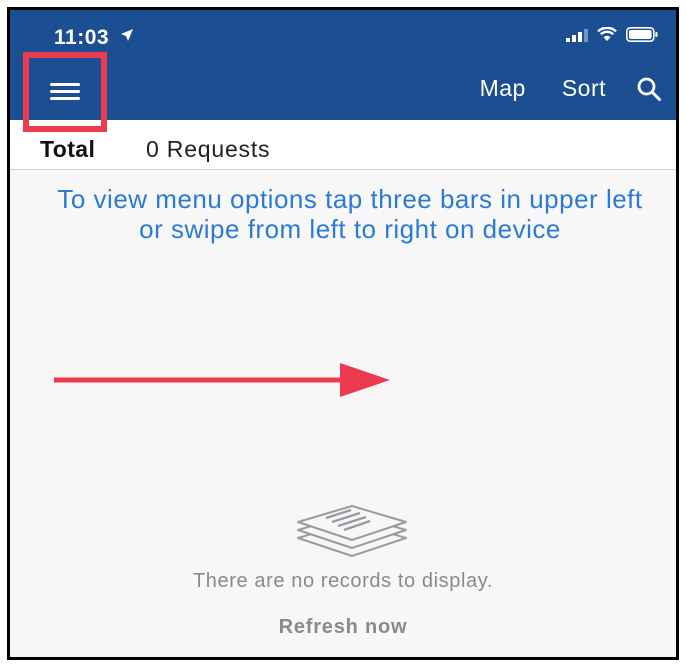 The width and height of the screenshot is (686, 667). I want to click on map-button: Map, so click(503, 88).